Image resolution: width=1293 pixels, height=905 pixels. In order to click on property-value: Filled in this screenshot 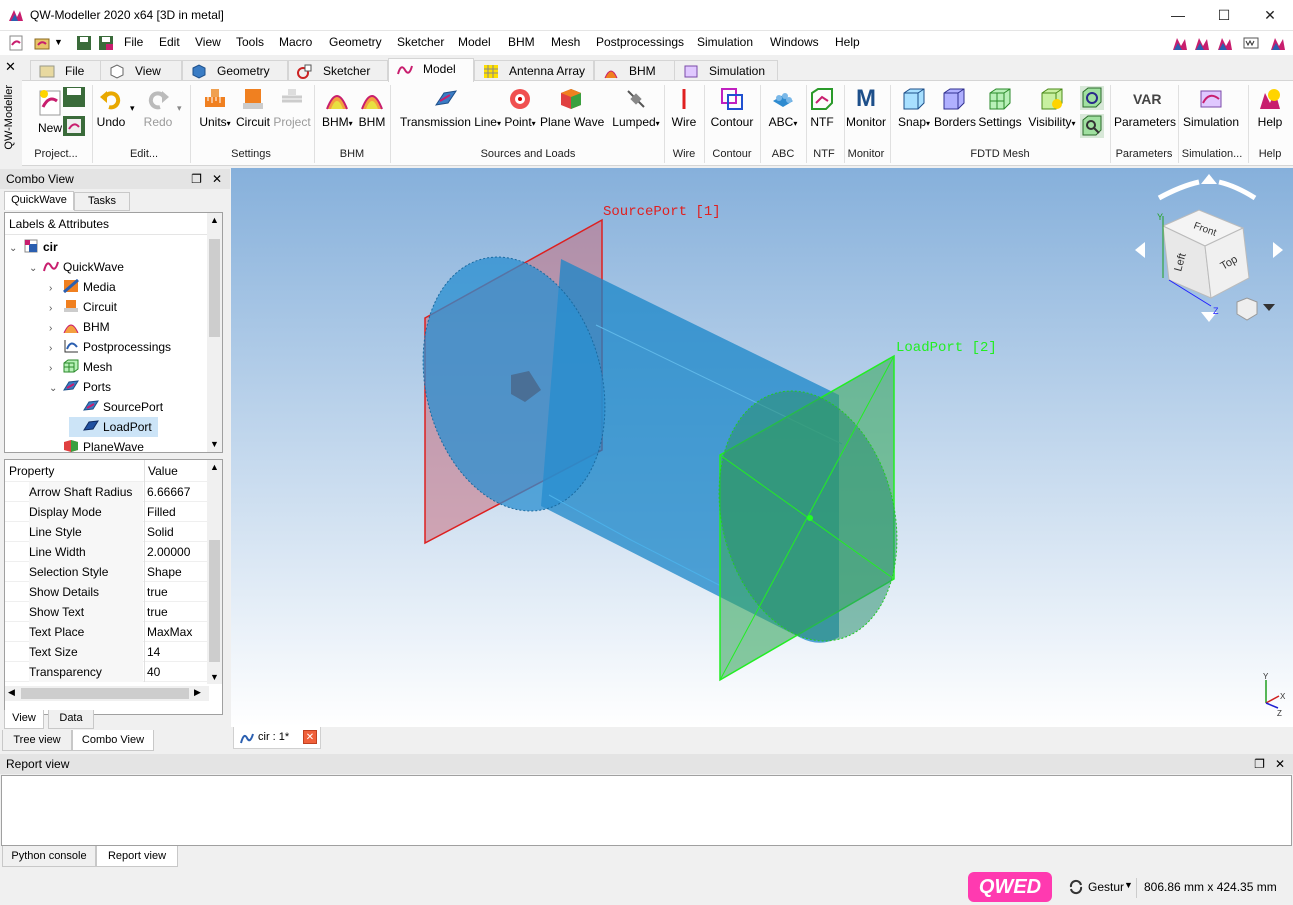, I will do `click(160, 512)`.